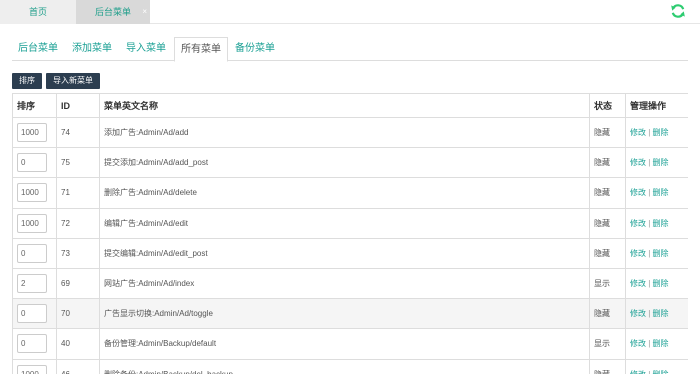  What do you see at coordinates (144, 12) in the screenshot?
I see `close-icon: ×` at bounding box center [144, 12].